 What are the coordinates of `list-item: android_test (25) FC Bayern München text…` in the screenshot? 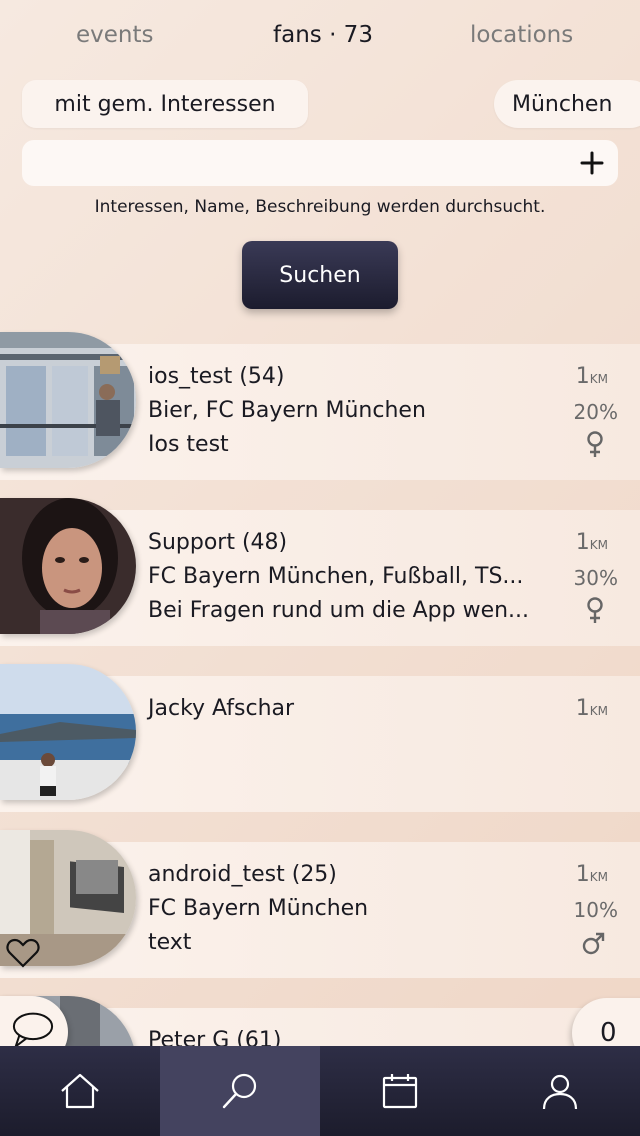 It's located at (320, 904).